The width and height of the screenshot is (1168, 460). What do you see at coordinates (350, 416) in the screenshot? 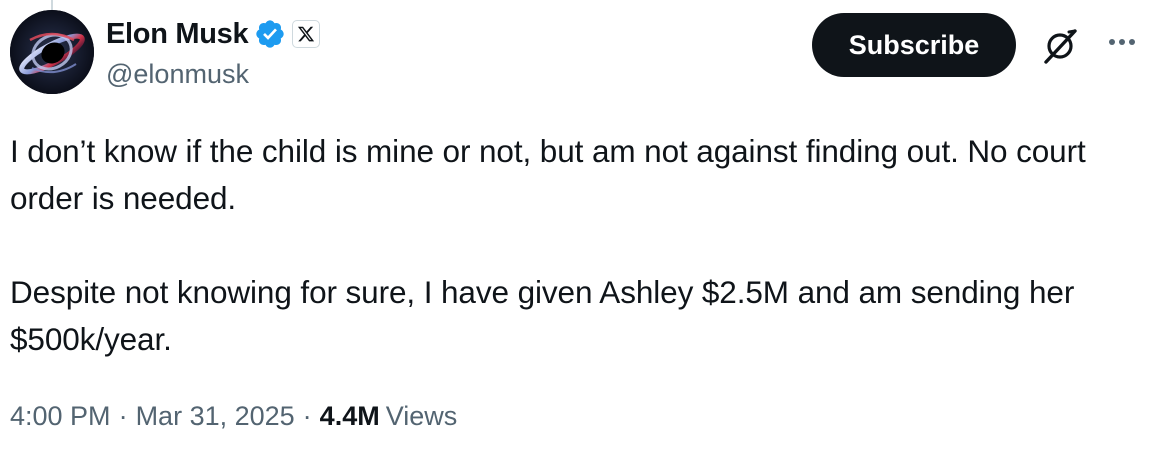
I see `views-count: 4.4M` at bounding box center [350, 416].